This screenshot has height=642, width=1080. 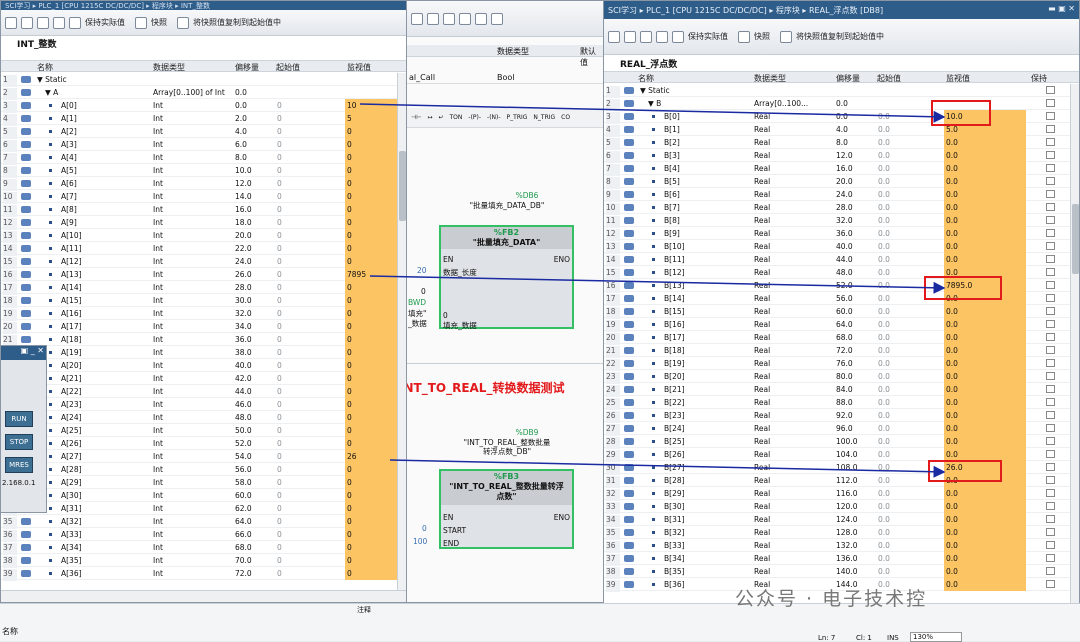 What do you see at coordinates (199, 249) in the screenshot?
I see `table-row: 14 A[11] Int 22.0 0 0` at bounding box center [199, 249].